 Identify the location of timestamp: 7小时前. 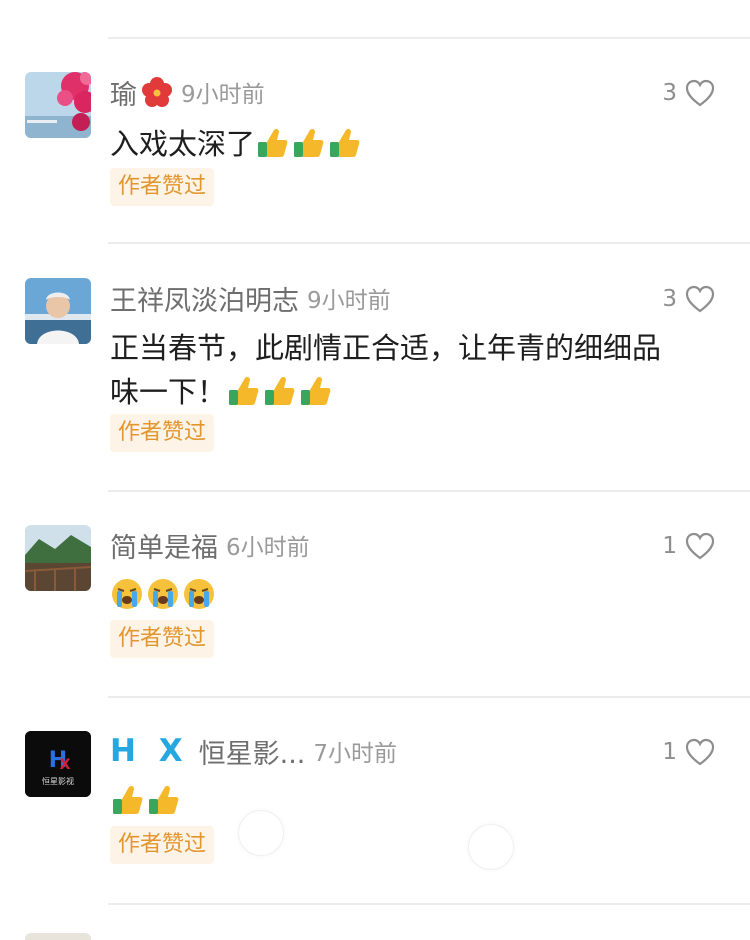
(355, 754).